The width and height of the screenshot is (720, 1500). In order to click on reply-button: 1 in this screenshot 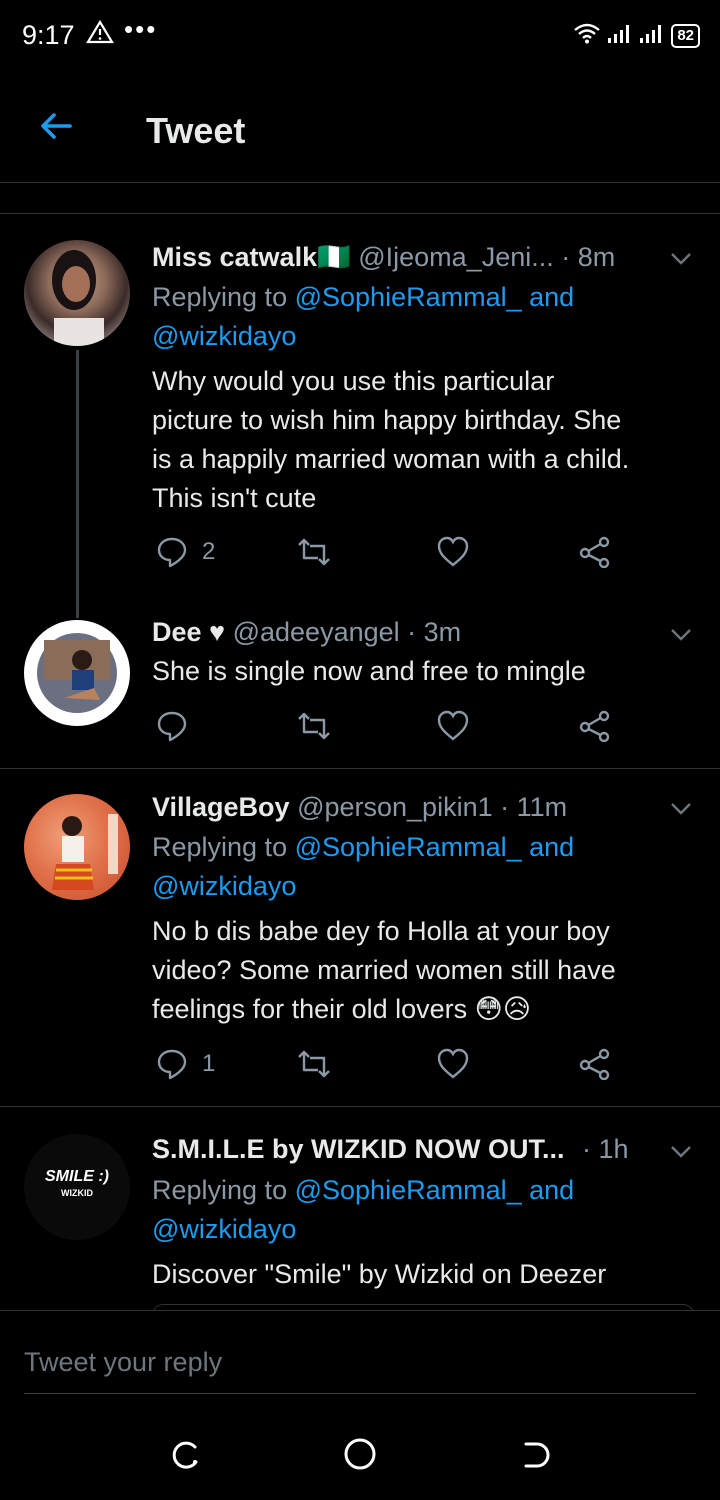, I will do `click(185, 1064)`.